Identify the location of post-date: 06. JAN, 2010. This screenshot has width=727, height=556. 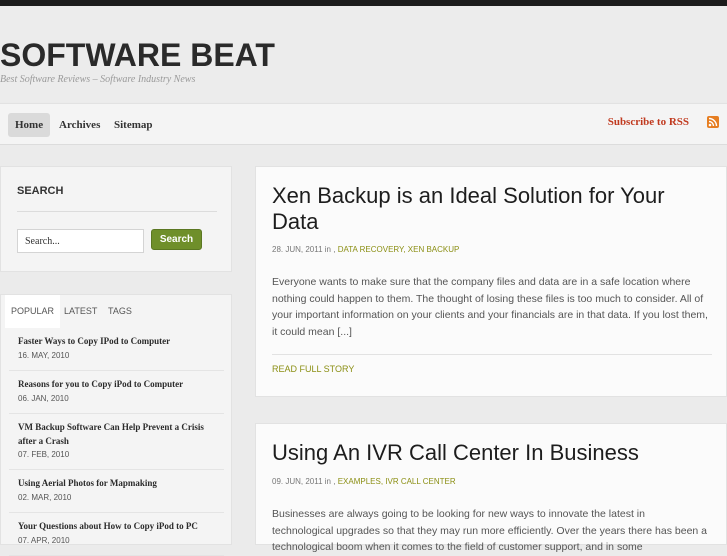
(43, 398).